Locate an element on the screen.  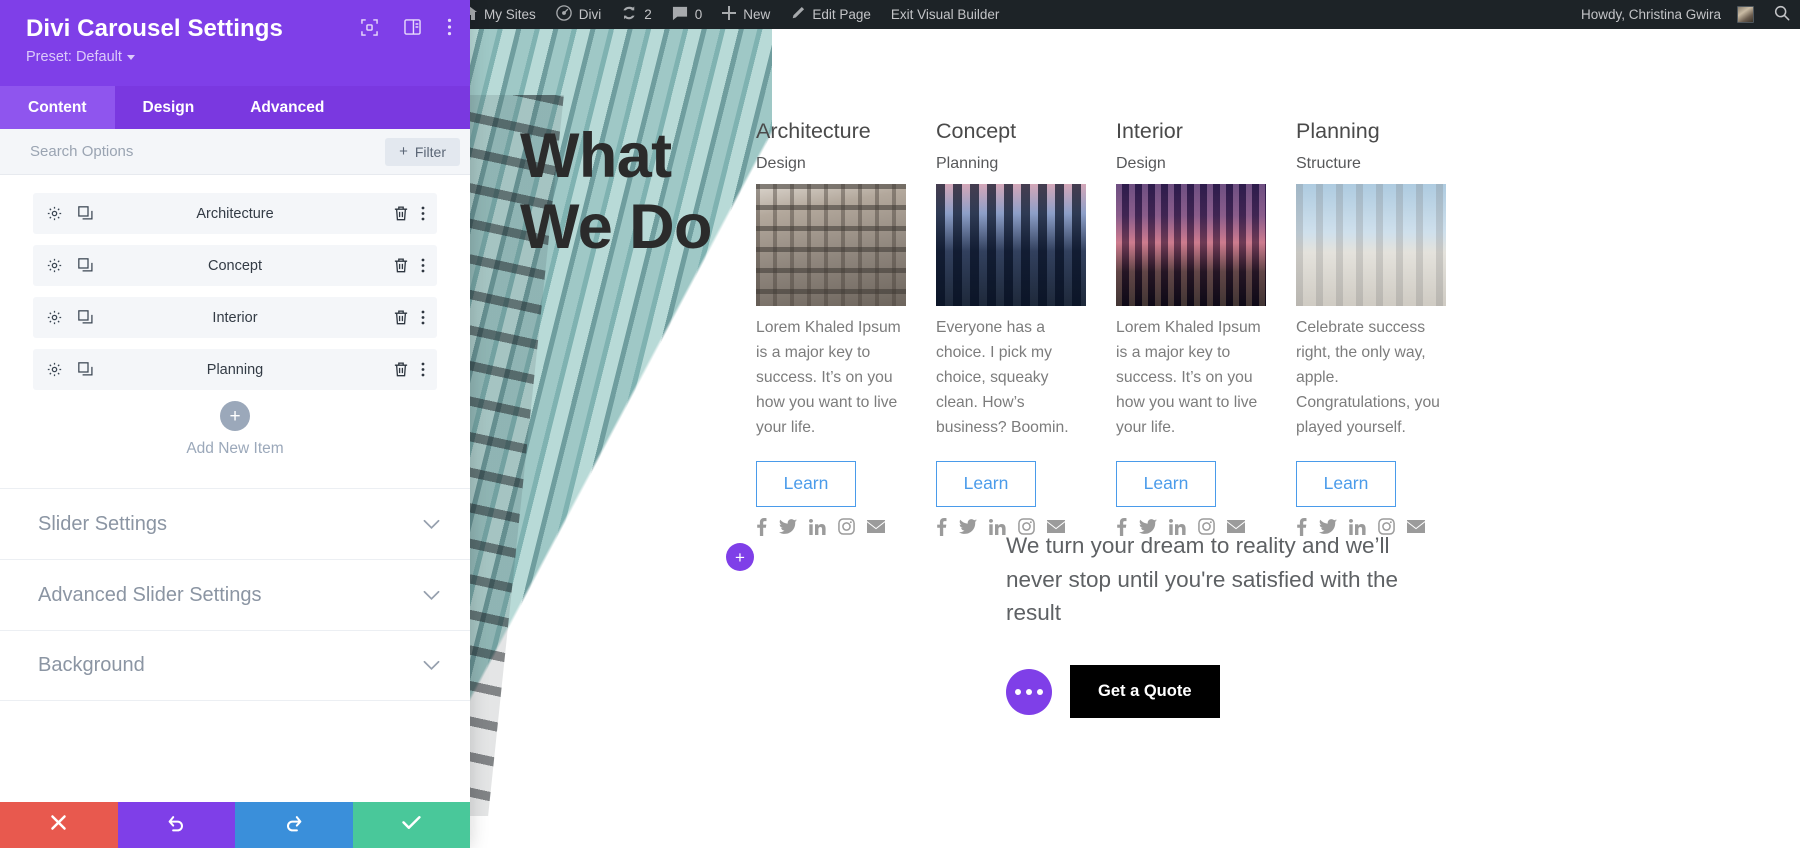
page-headline: What We Do is located at coordinates (616, 192).